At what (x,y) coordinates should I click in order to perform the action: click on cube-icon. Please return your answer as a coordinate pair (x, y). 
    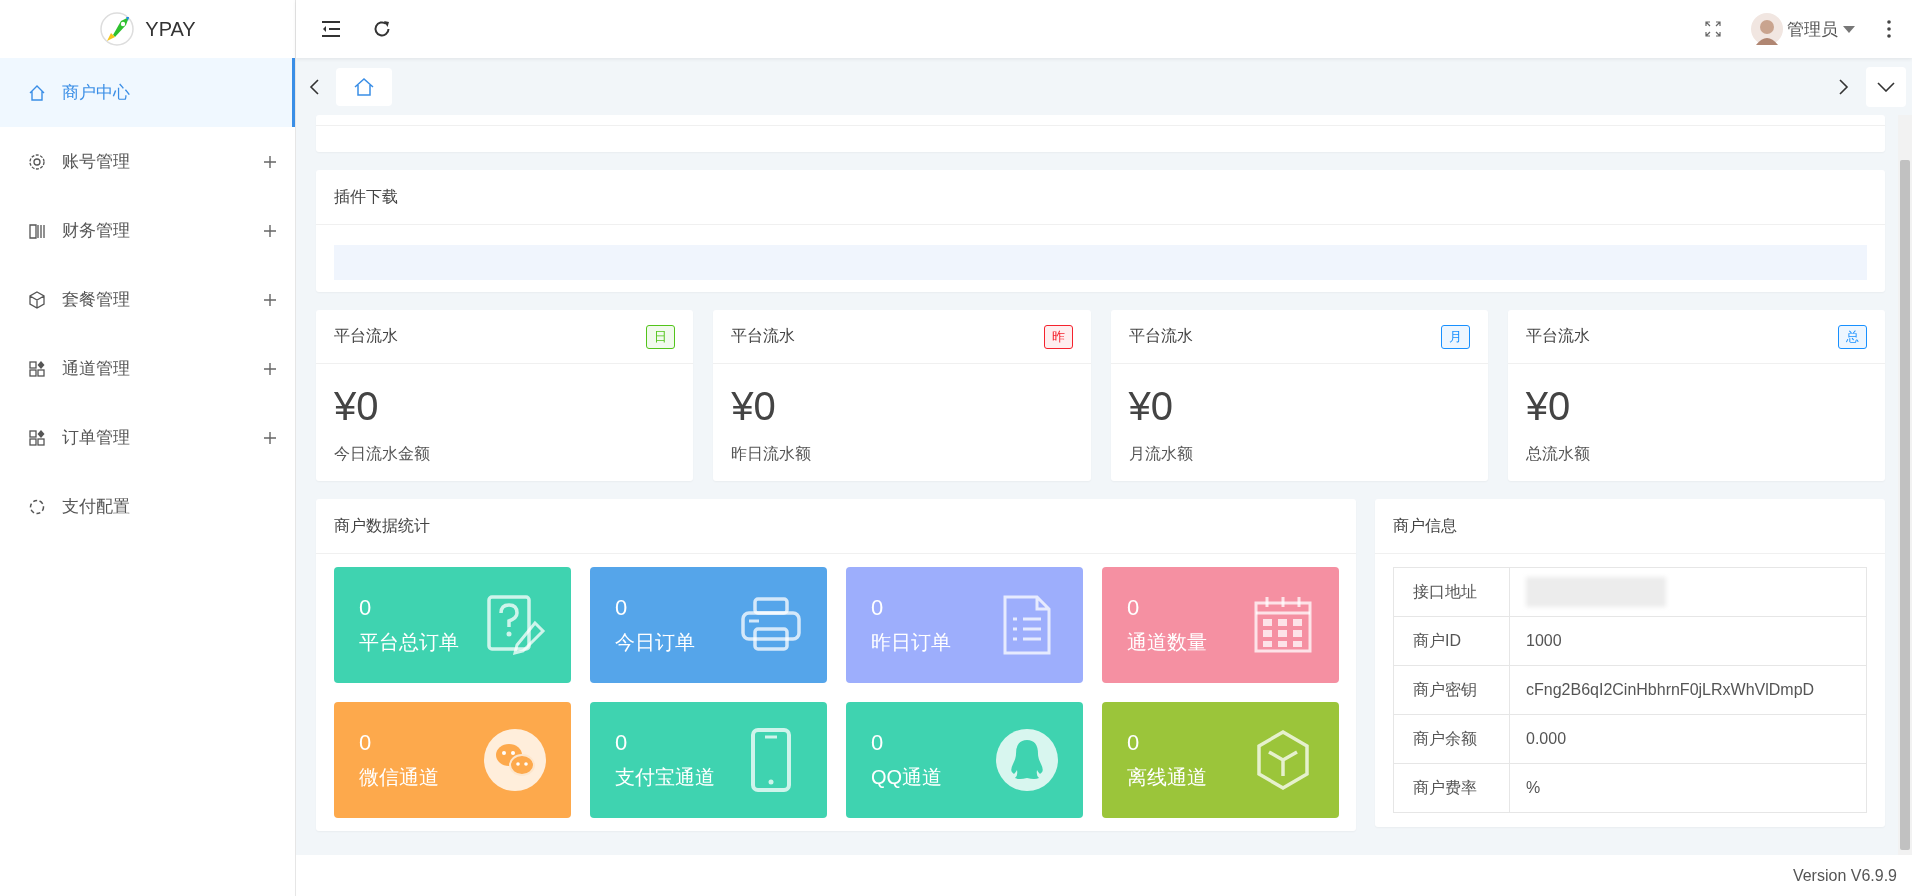
    Looking at the image, I should click on (37, 299).